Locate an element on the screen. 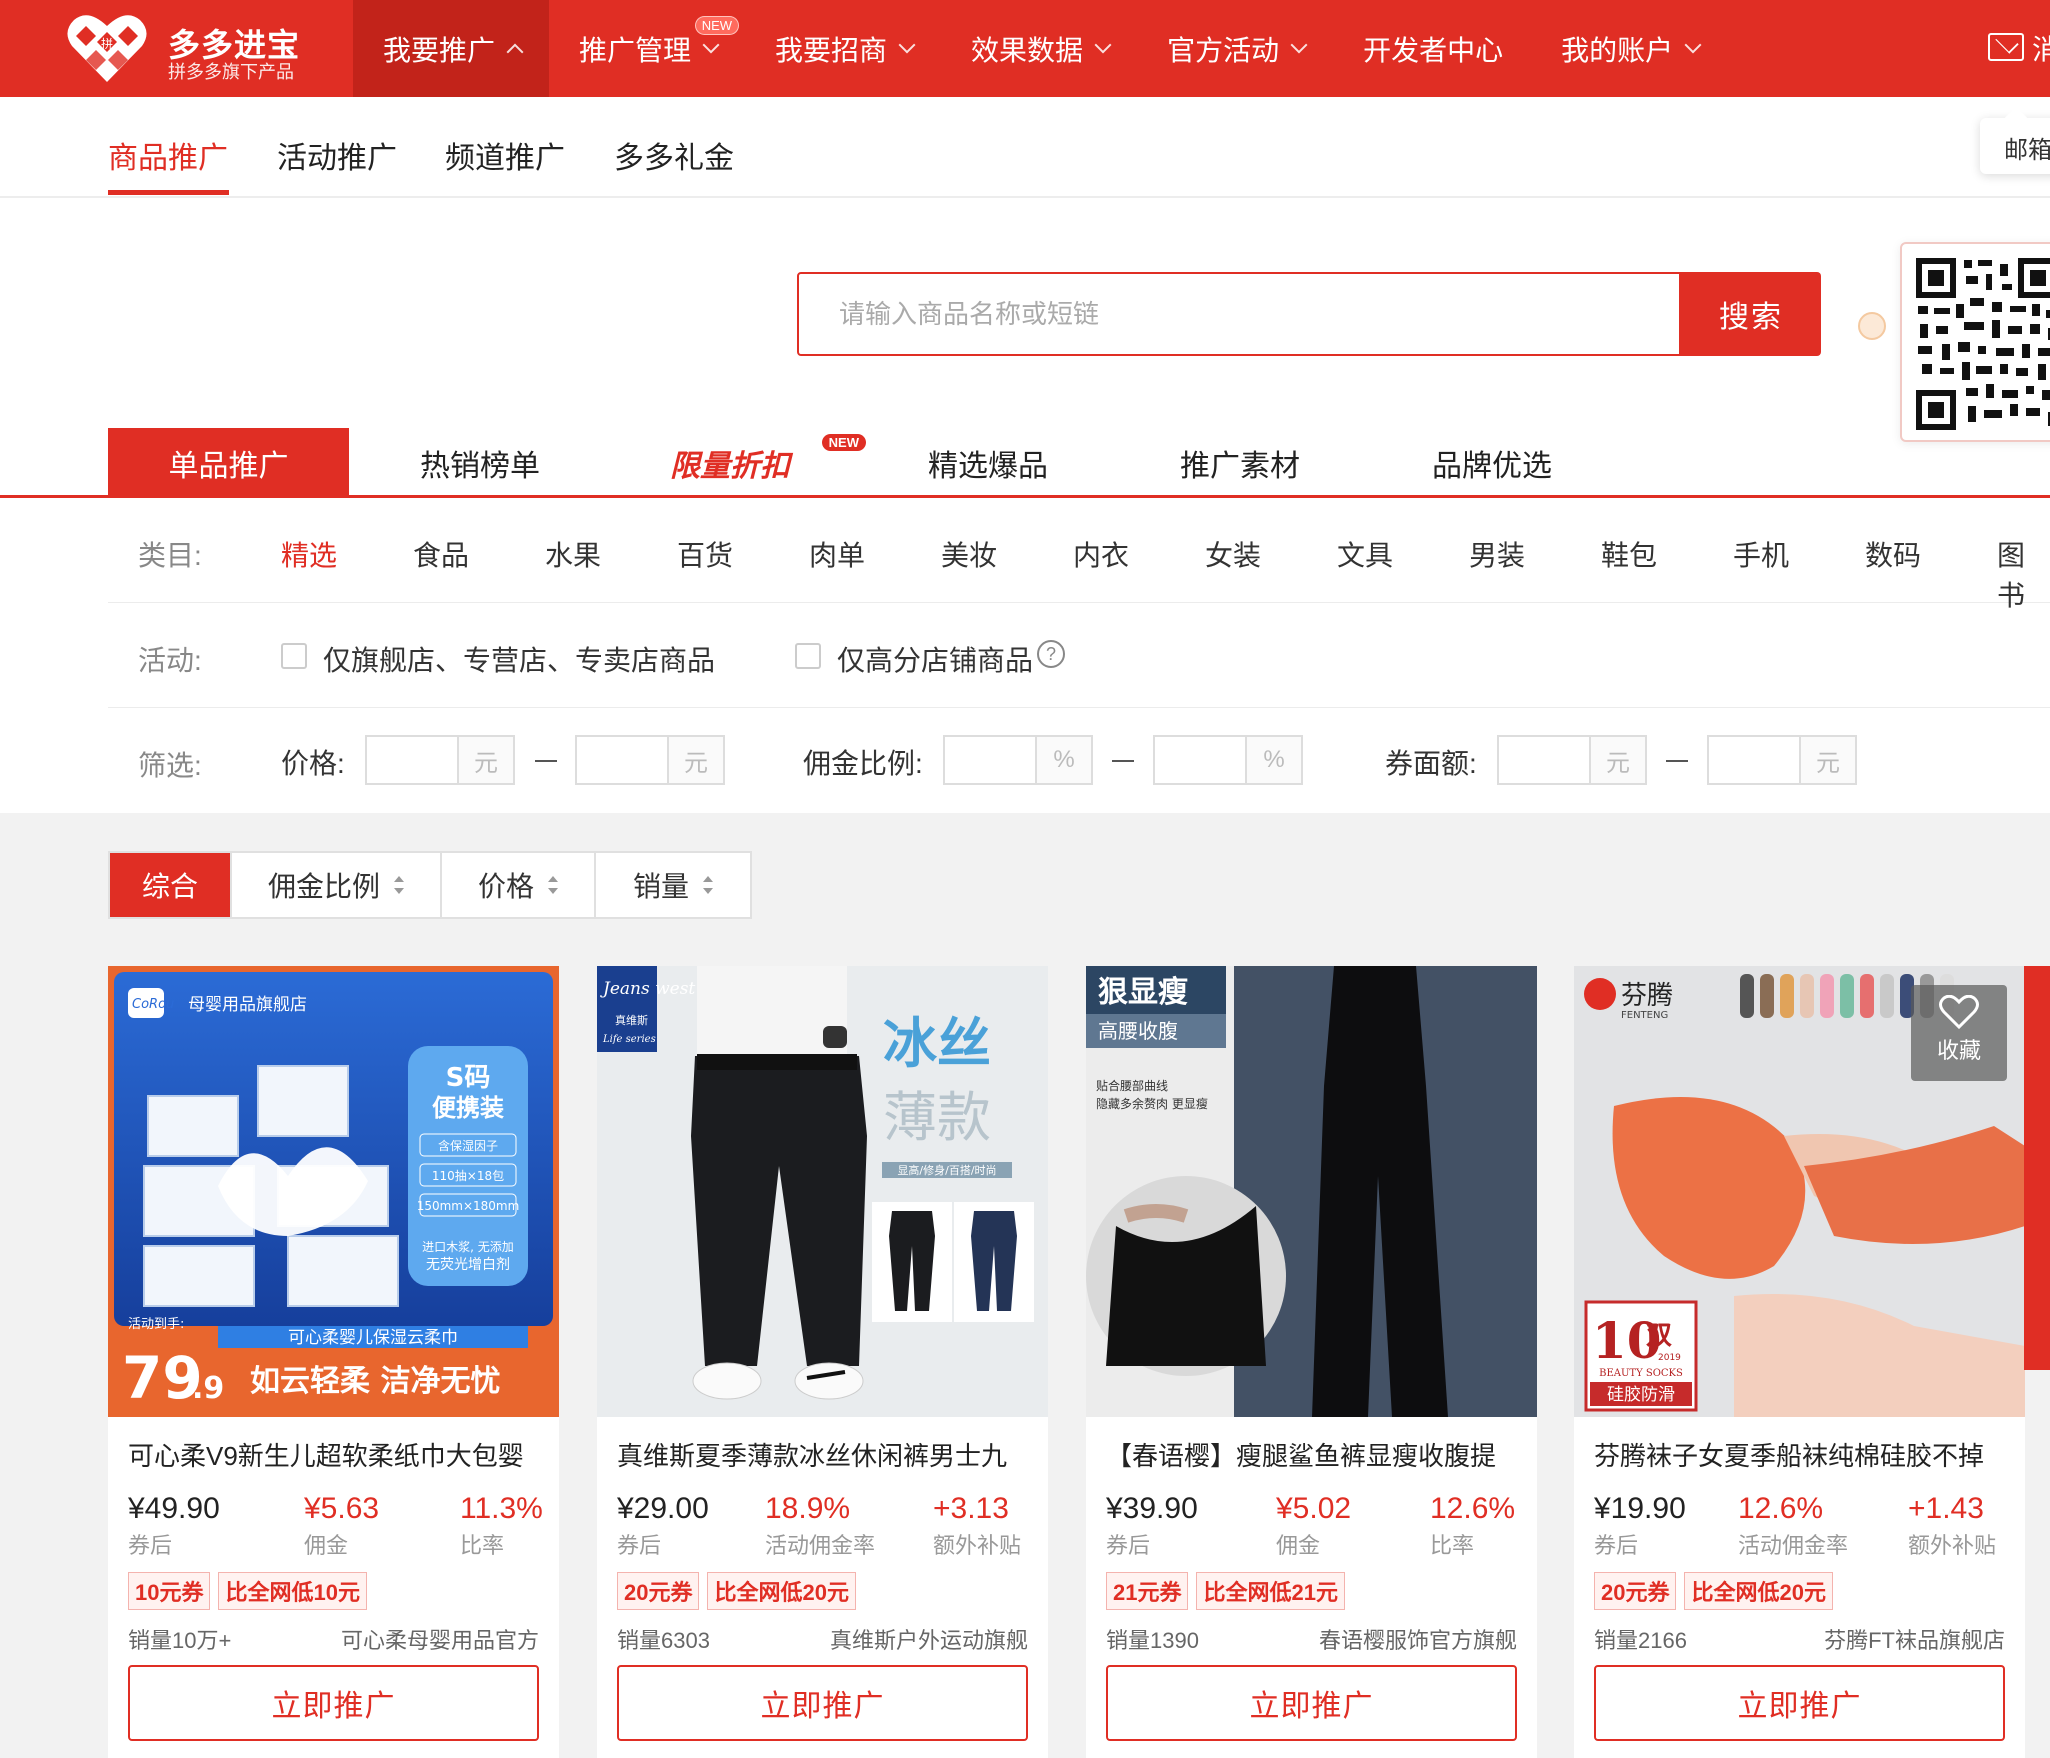  product-title: 【春语樱】瘦腿鲨鱼裤显瘦收腹提 is located at coordinates (1313, 1454).